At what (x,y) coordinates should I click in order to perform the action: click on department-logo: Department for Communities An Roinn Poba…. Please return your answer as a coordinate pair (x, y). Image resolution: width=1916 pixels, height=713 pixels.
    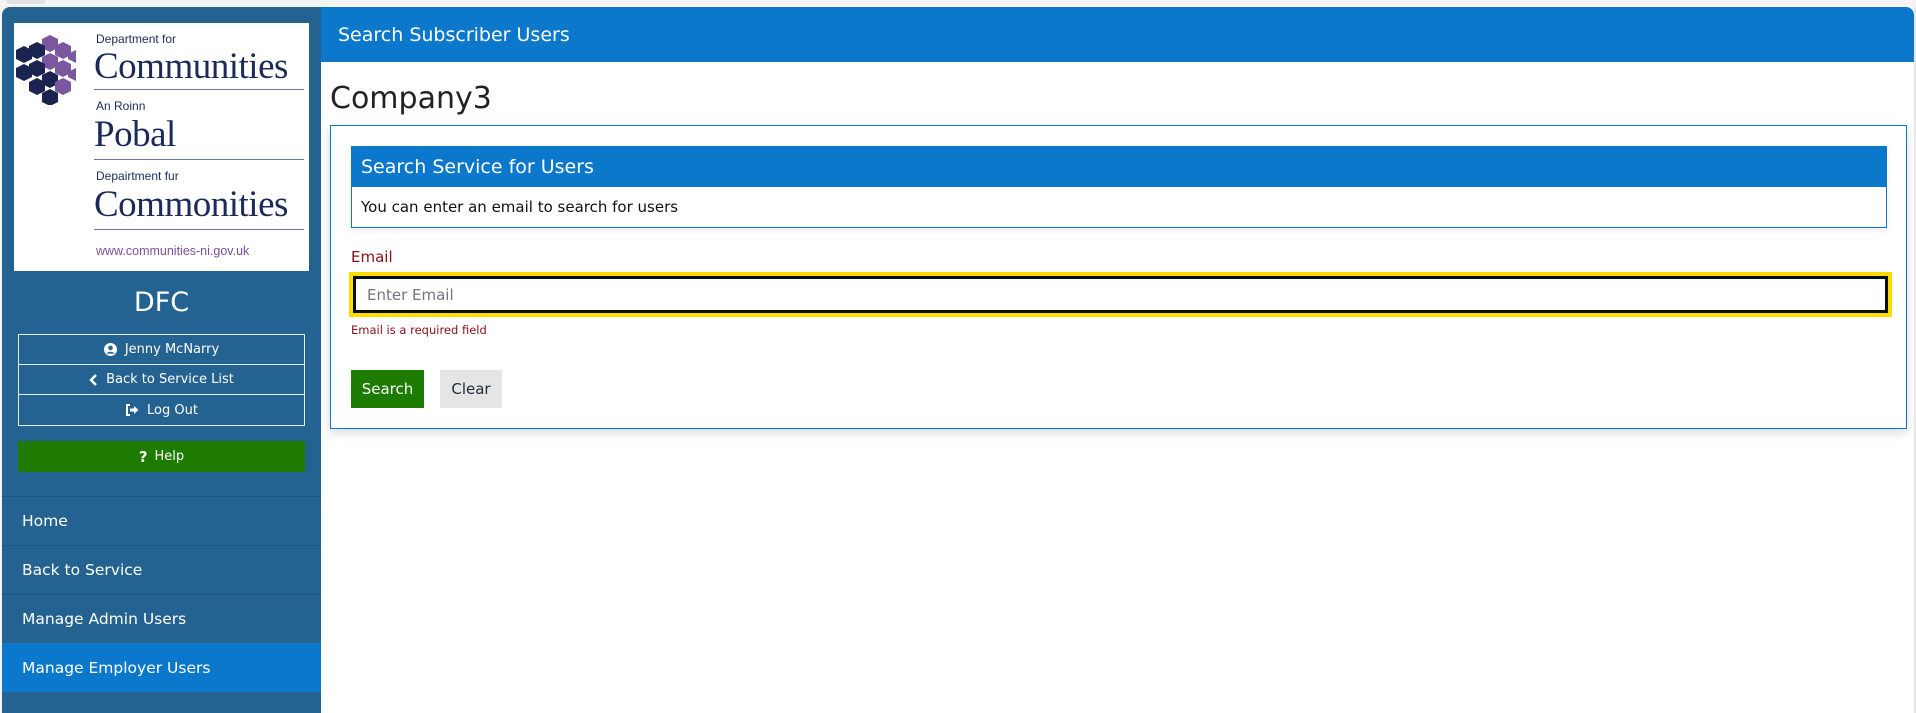
    Looking at the image, I should click on (161, 147).